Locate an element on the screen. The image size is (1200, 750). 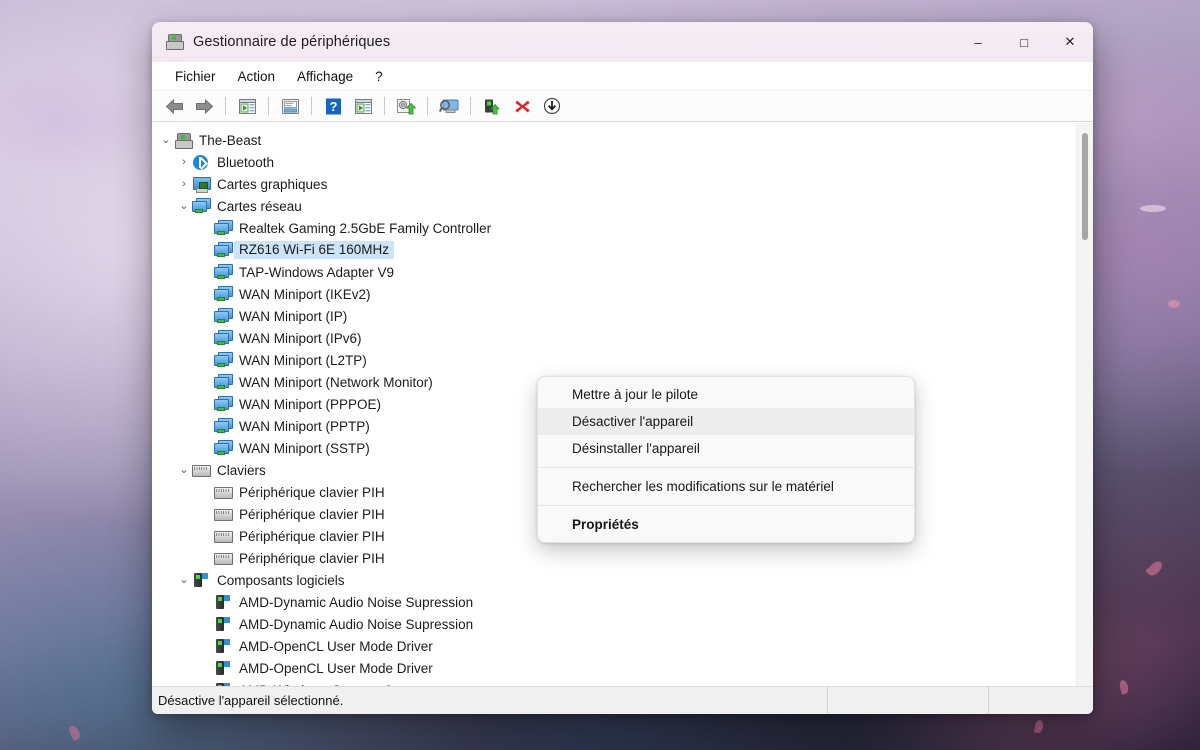
tree-item-display-adapters: › Cartes graphiques is located at coordinates (614, 184).